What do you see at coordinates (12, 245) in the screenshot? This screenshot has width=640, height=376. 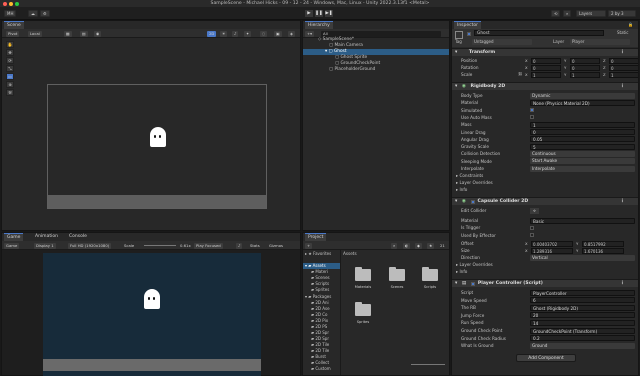 I see `game-view-dropdown: Game` at bounding box center [12, 245].